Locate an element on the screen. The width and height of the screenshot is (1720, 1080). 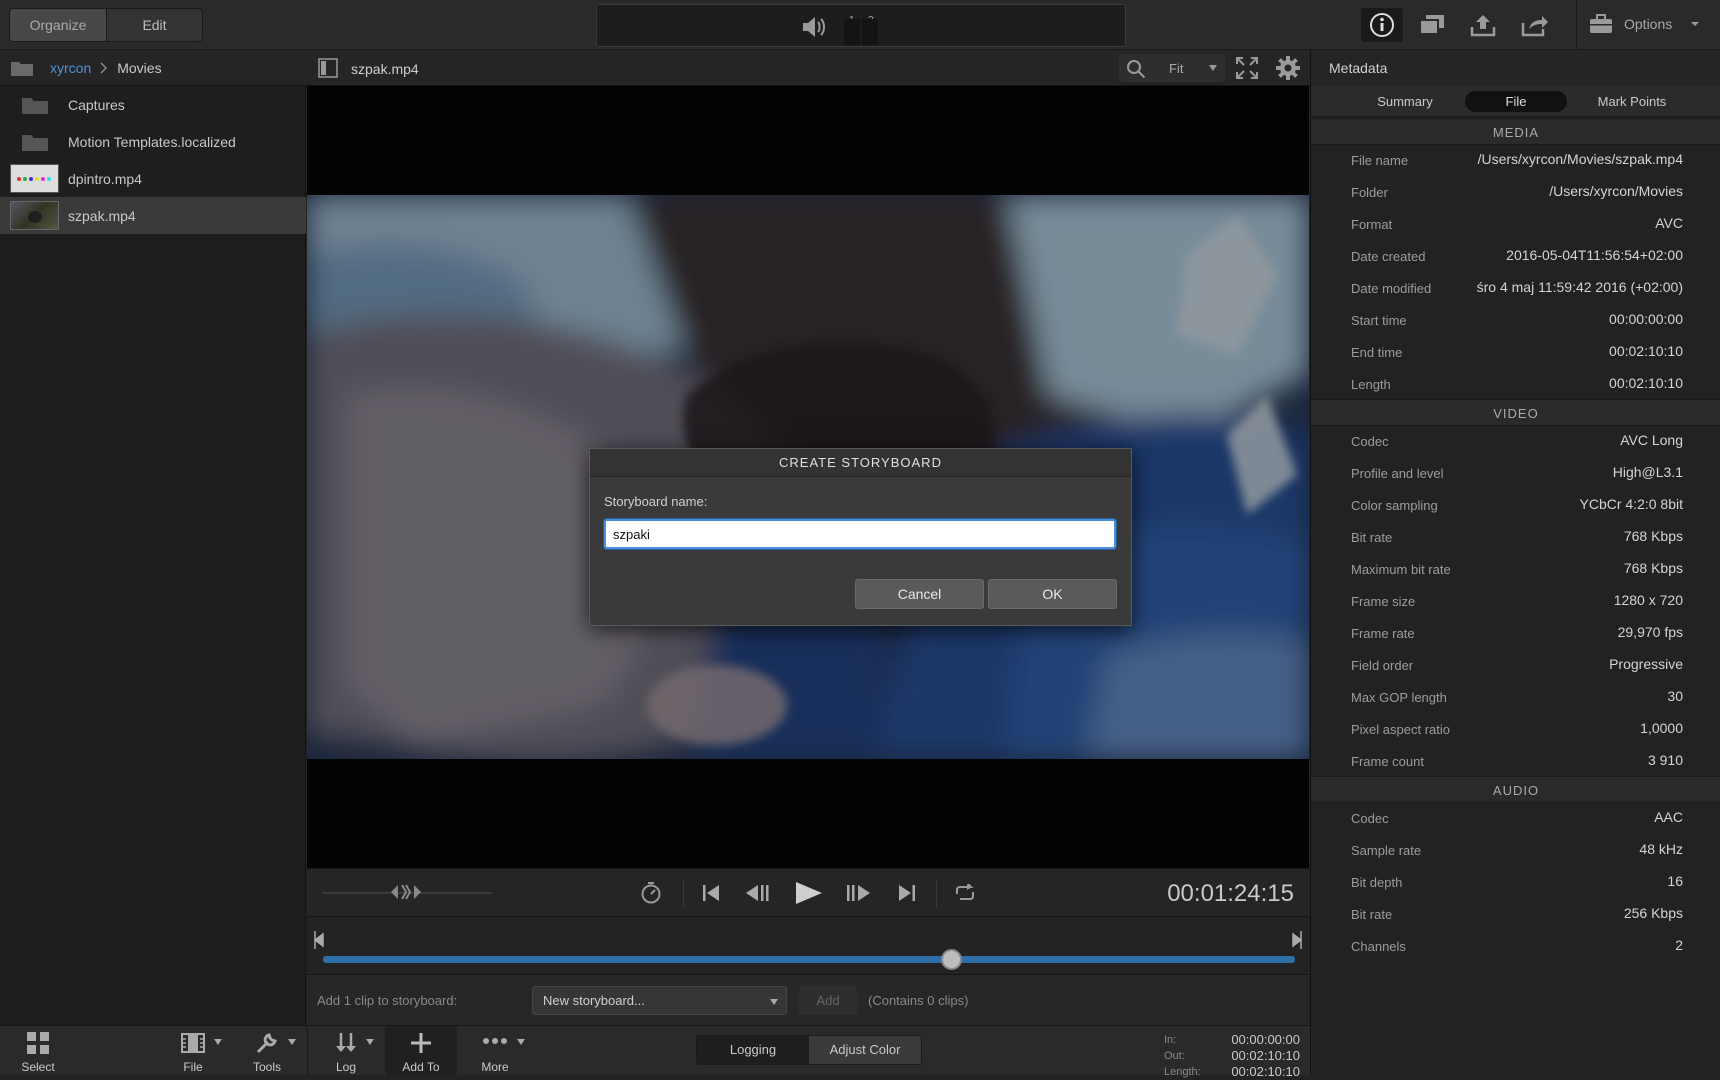
breadcrumb-root: xyrcon is located at coordinates (70, 68).